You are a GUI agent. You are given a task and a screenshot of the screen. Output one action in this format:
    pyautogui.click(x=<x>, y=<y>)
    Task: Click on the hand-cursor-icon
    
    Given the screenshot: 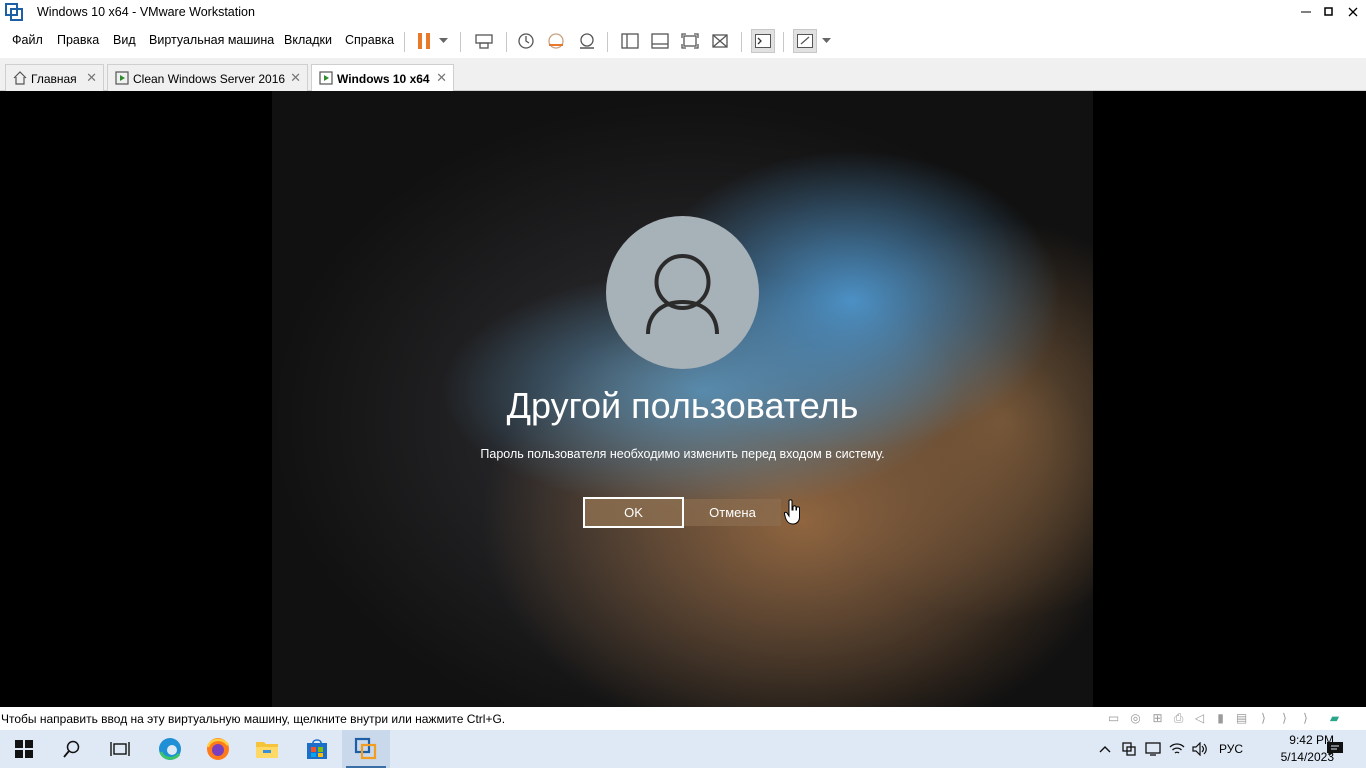 What is the action you would take?
    pyautogui.click(x=792, y=512)
    